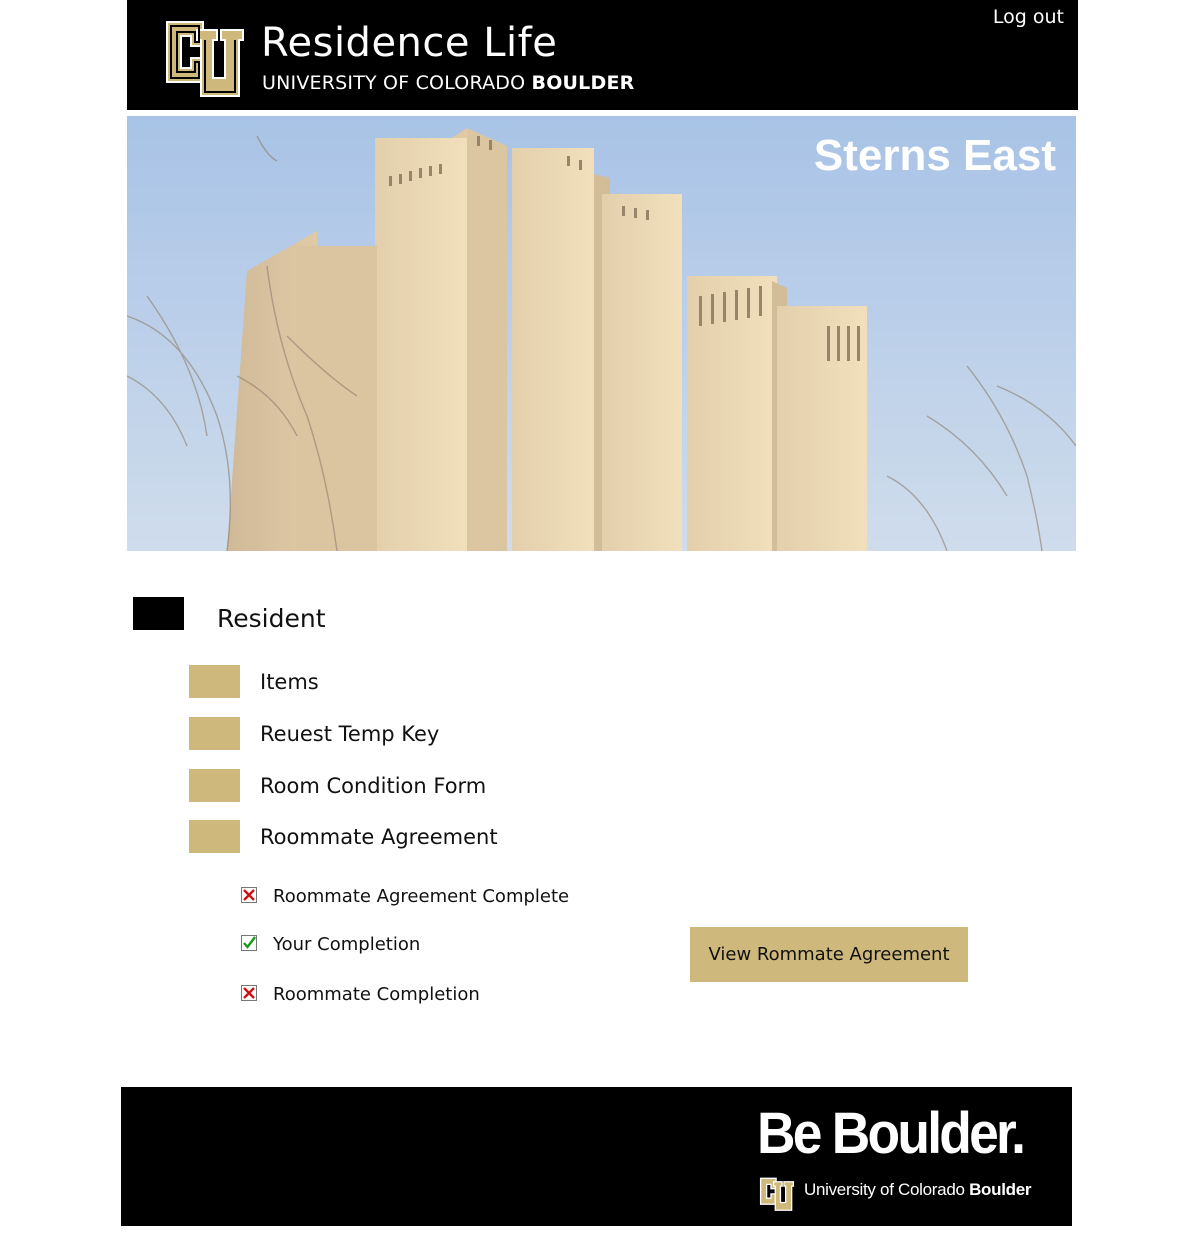 This screenshot has width=1200, height=1250. I want to click on menu-item-temp-key: Reuest Temp Key, so click(489, 733).